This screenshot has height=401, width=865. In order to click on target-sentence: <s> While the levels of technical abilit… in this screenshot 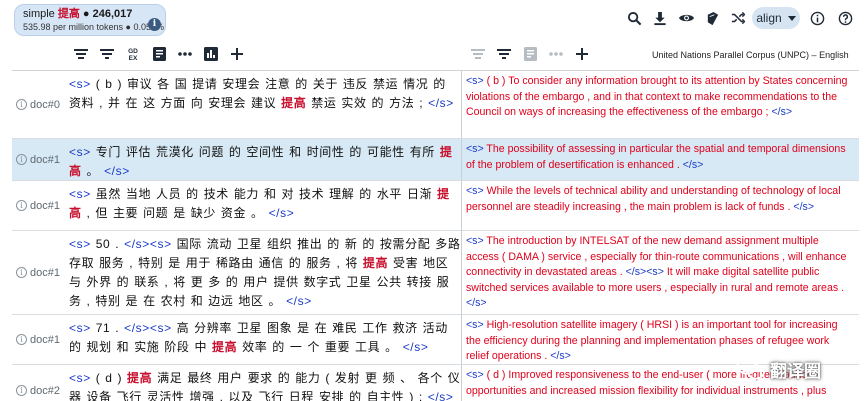, I will do `click(659, 205)`.